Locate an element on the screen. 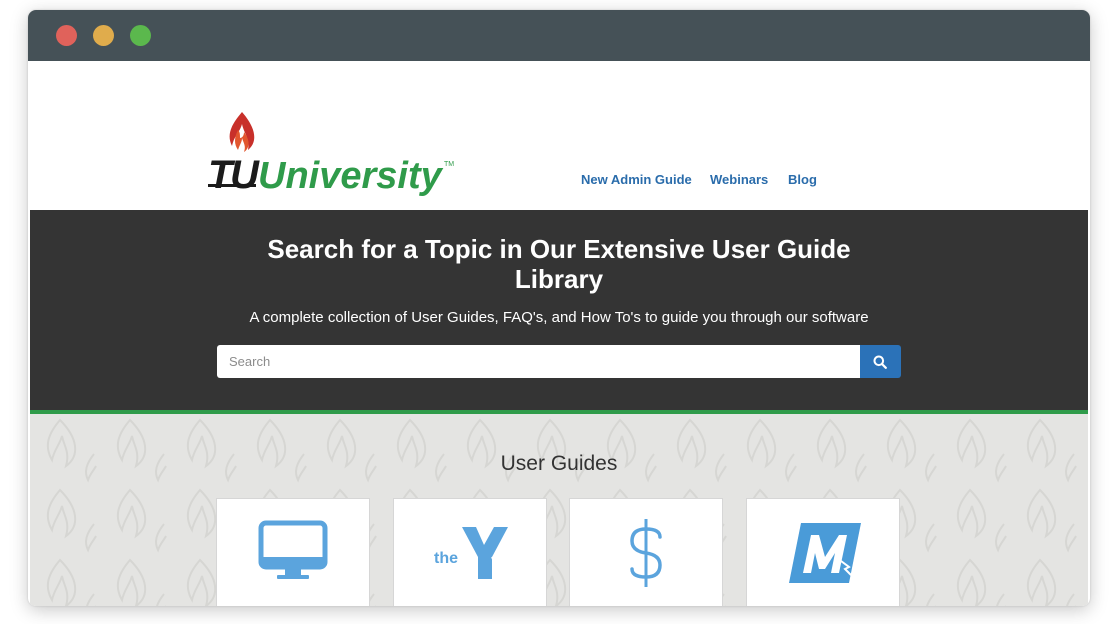  svg-text: the is located at coordinates (446, 558).